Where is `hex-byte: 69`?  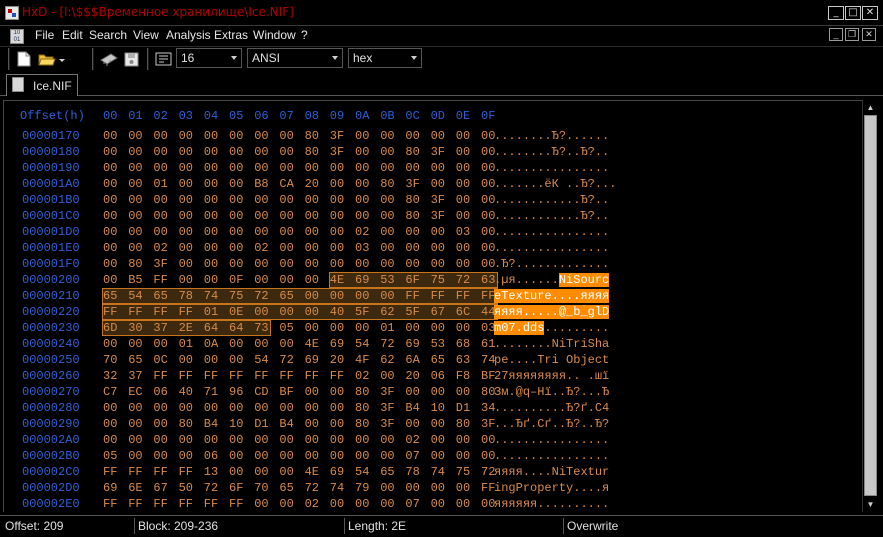 hex-byte: 69 is located at coordinates (365, 280).